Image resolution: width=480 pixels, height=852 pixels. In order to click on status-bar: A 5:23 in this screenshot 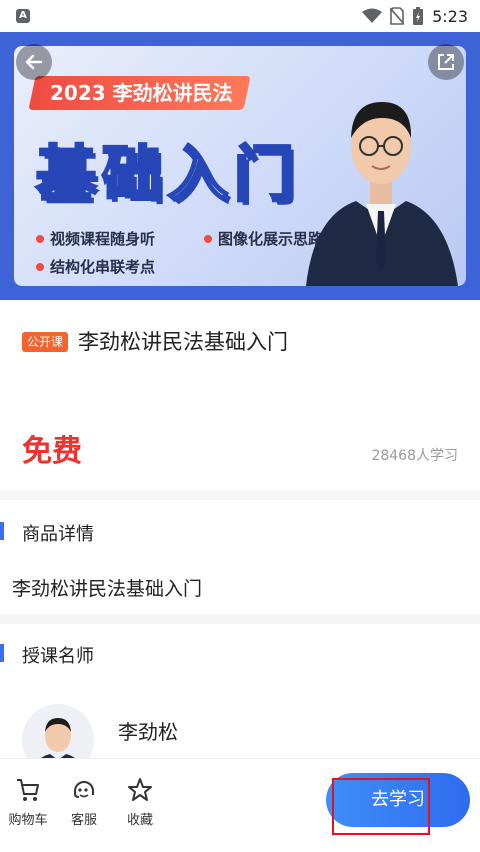, I will do `click(240, 16)`.